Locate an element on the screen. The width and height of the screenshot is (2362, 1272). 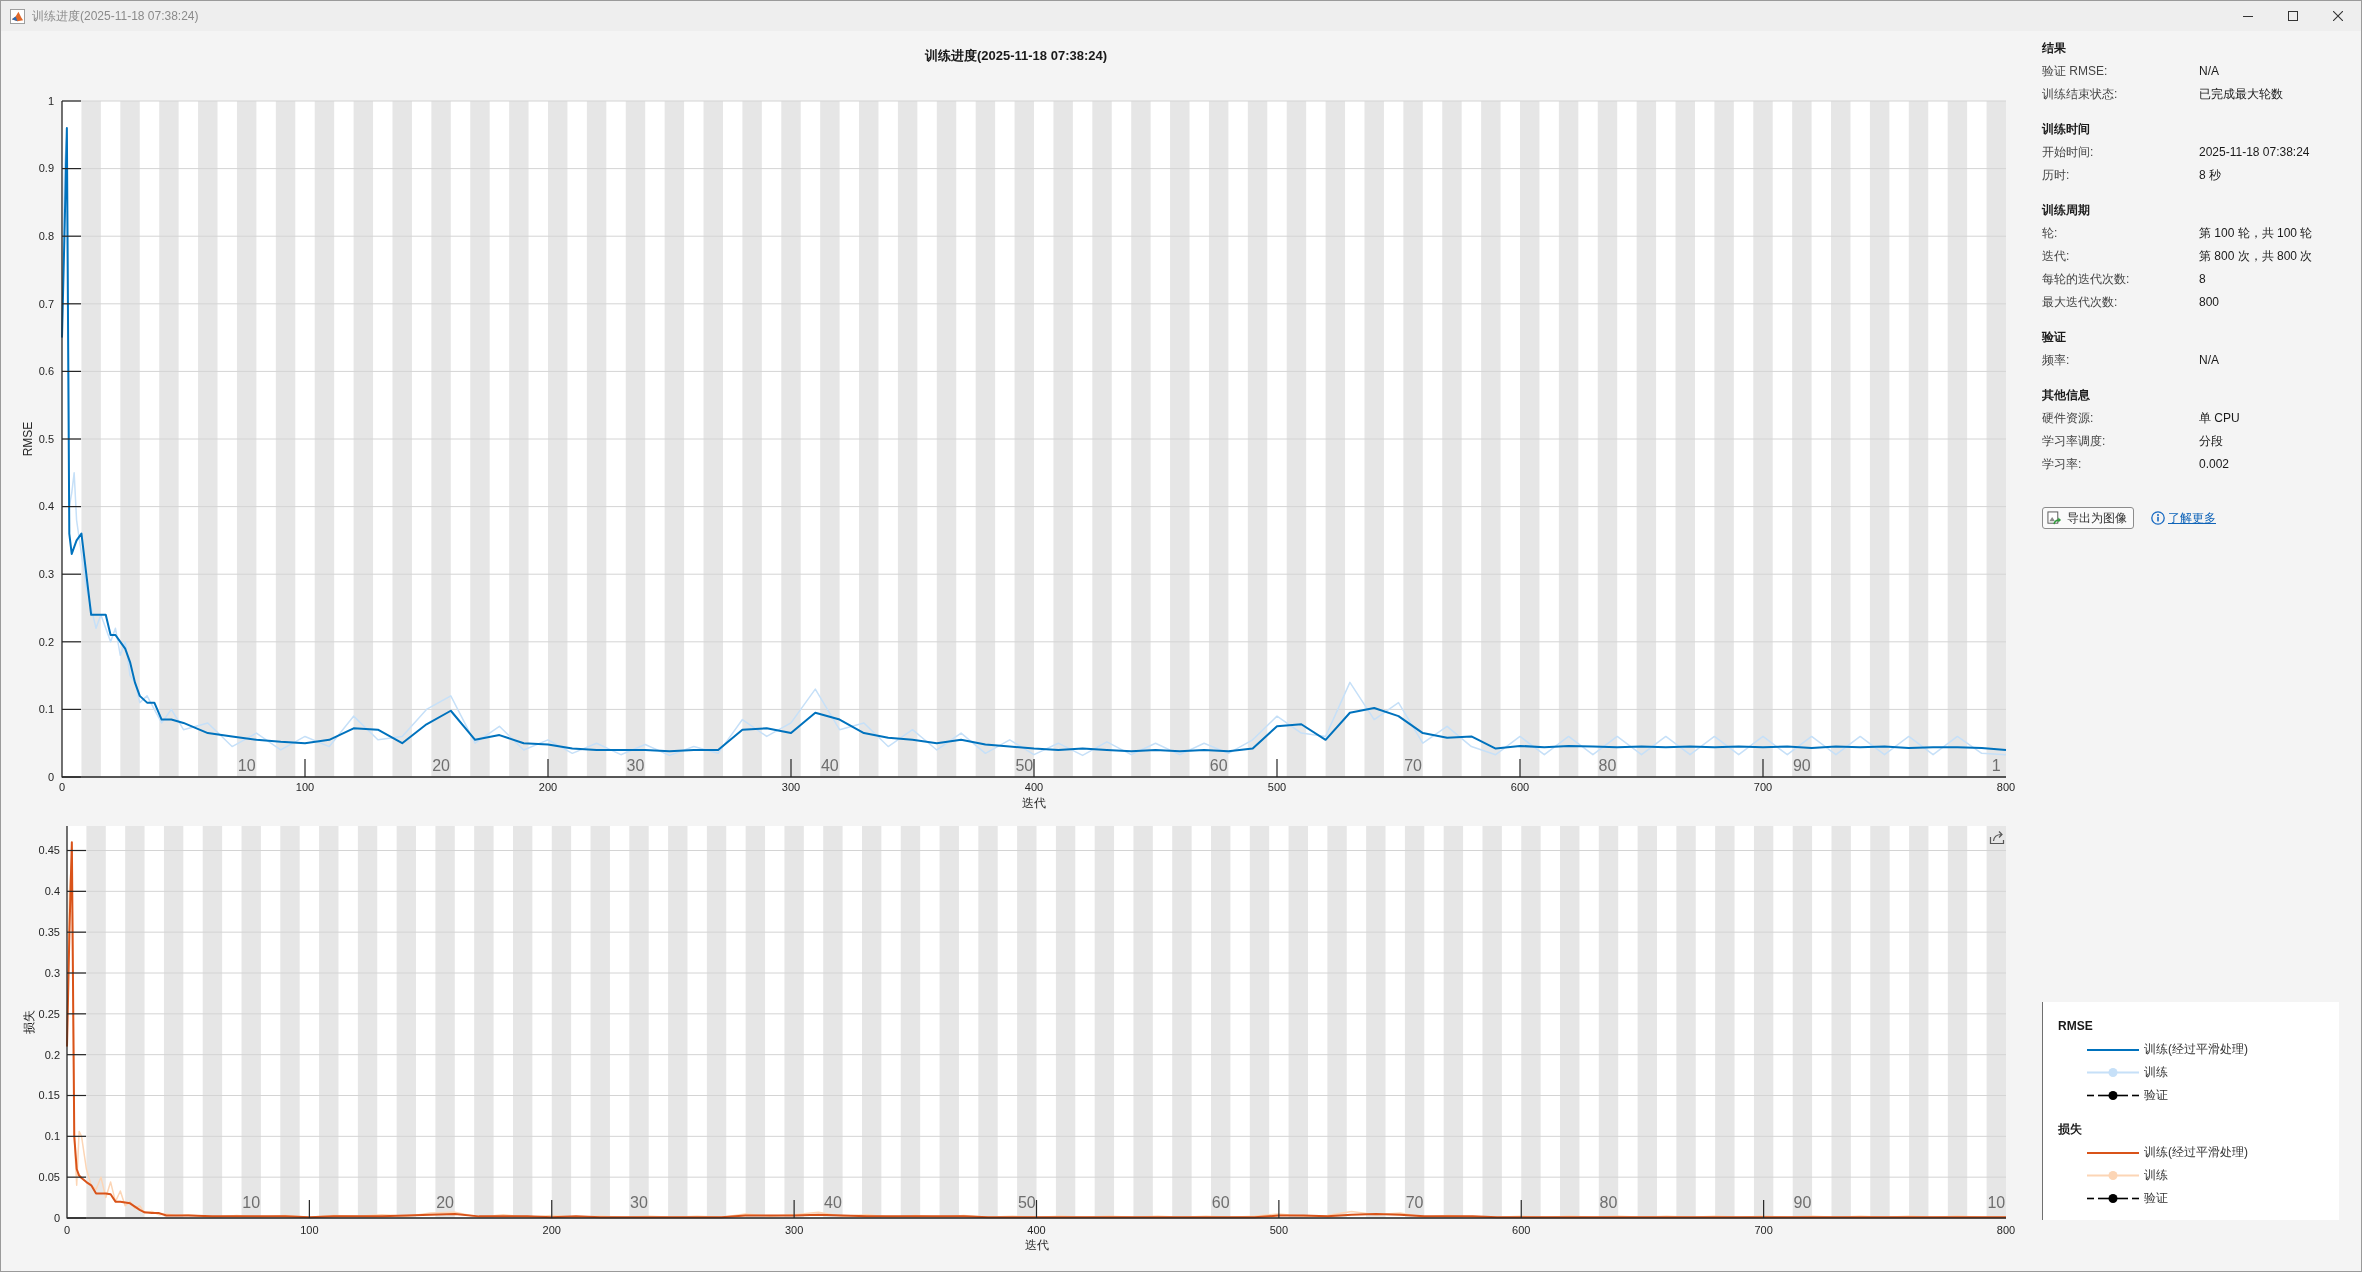
info-label: 验证 RMSE: is located at coordinates (2075, 71).